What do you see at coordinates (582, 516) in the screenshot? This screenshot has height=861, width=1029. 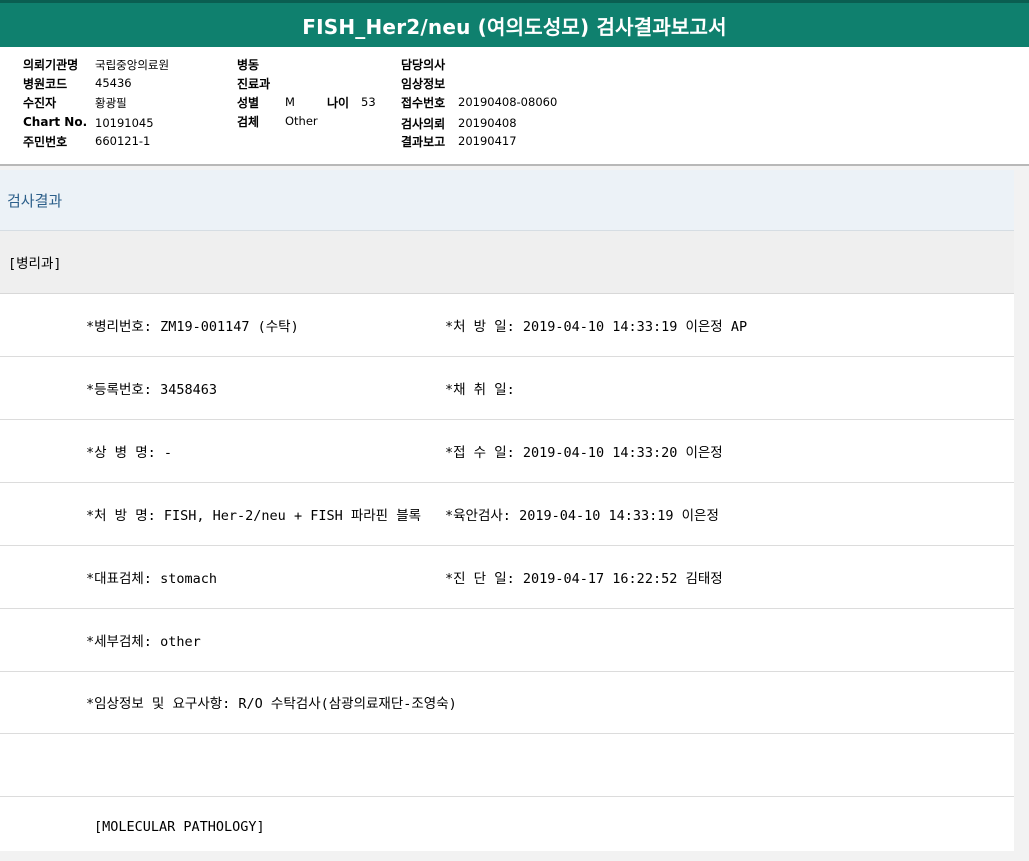 I see `gross-exam-field: *육안검사: 2019-04-10 14:33:19 이은정` at bounding box center [582, 516].